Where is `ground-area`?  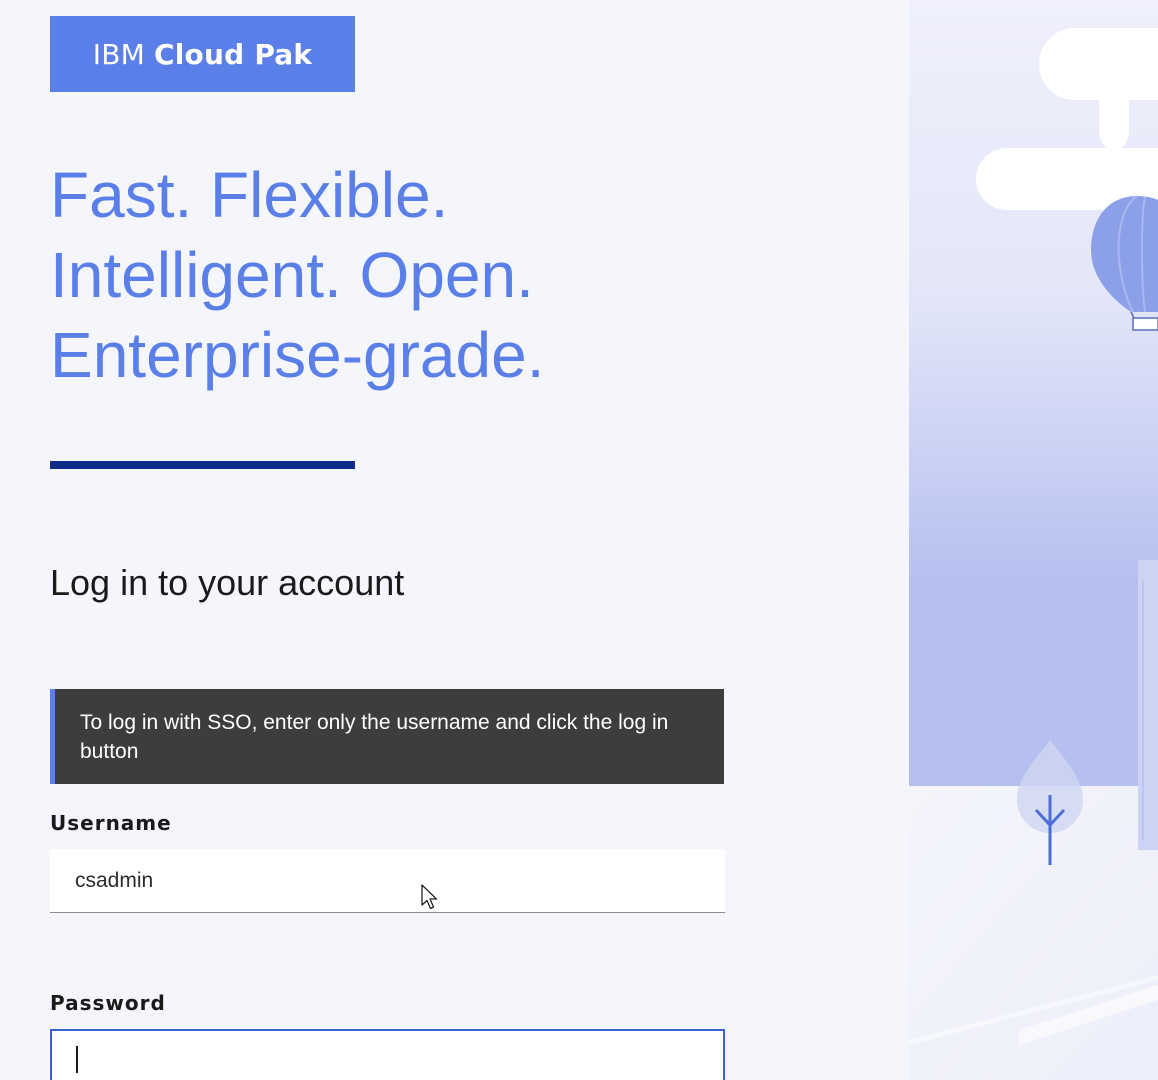 ground-area is located at coordinates (1033, 933).